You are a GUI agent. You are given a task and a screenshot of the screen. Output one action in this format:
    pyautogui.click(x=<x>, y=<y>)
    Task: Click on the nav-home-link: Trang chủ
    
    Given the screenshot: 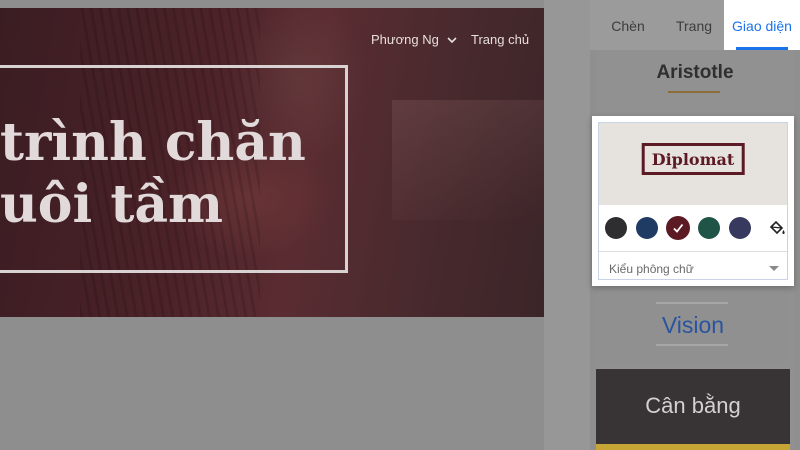 What is the action you would take?
    pyautogui.click(x=500, y=39)
    